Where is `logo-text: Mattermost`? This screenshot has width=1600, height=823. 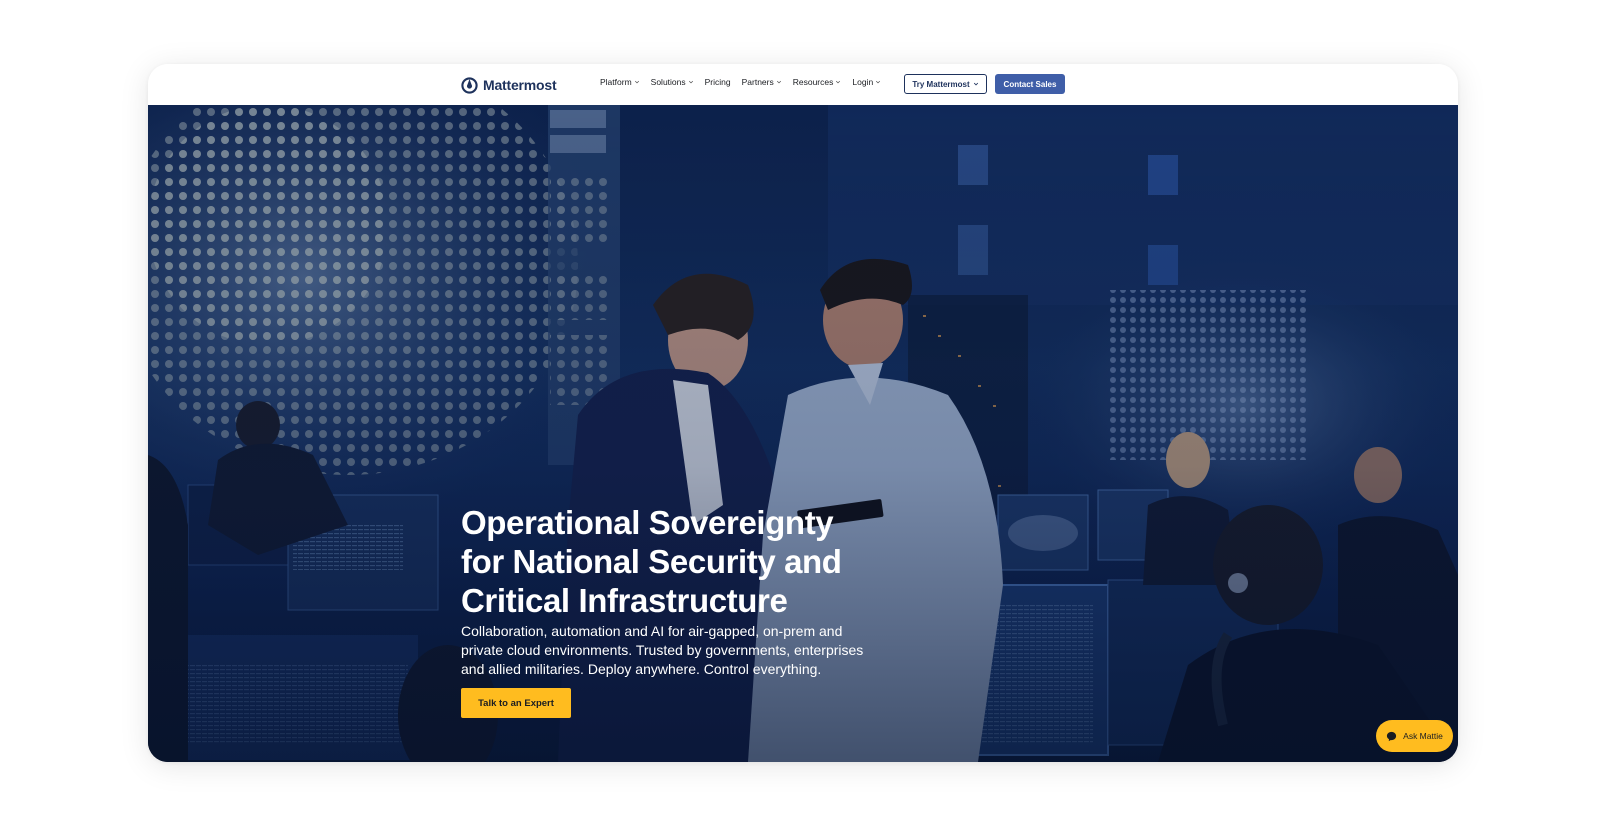
logo-text: Mattermost is located at coordinates (520, 85).